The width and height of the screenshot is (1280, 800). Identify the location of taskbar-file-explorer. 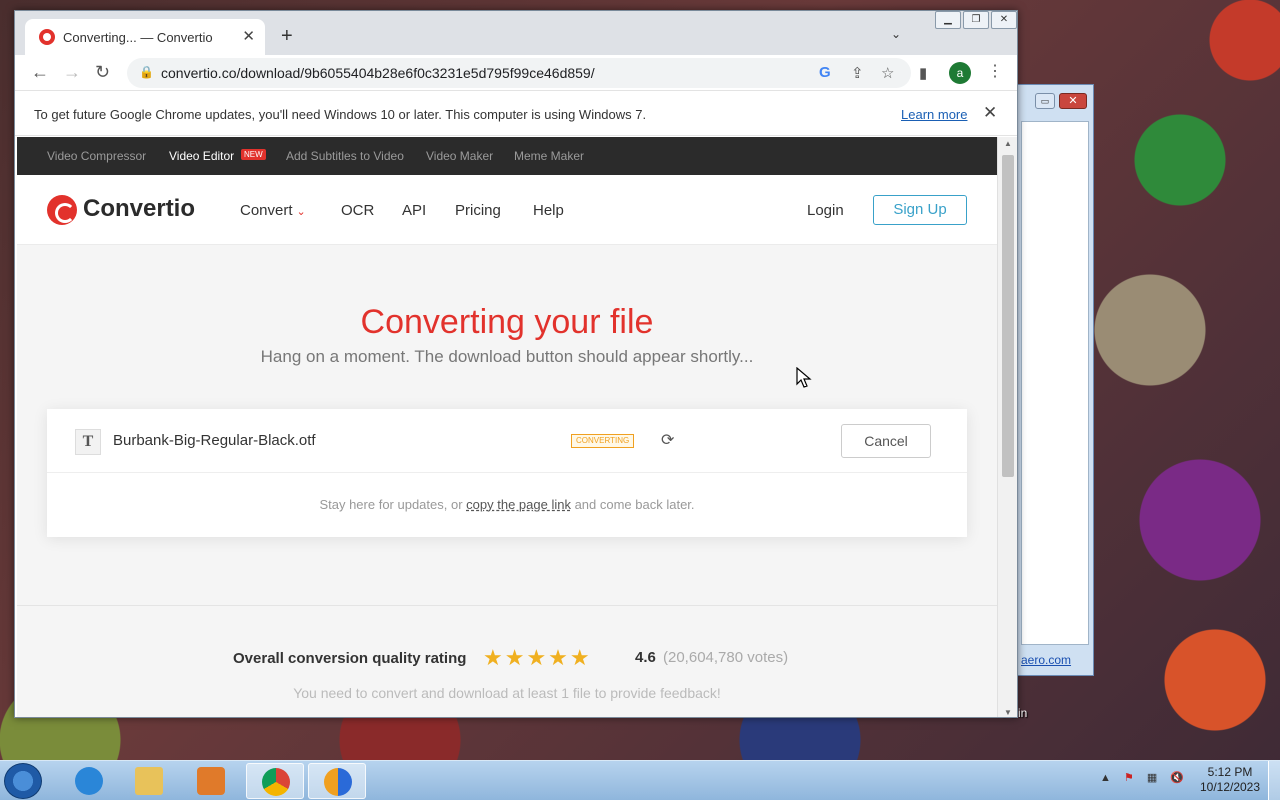
(149, 781).